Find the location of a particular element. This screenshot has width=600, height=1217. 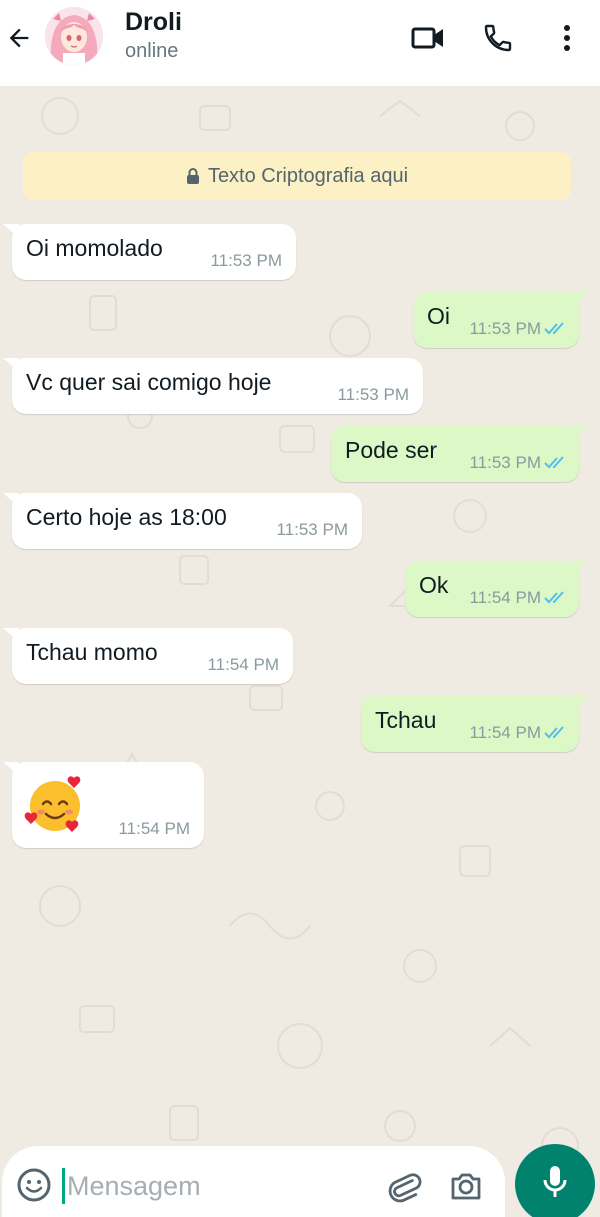

chat-header: Droli online is located at coordinates (300, 43).